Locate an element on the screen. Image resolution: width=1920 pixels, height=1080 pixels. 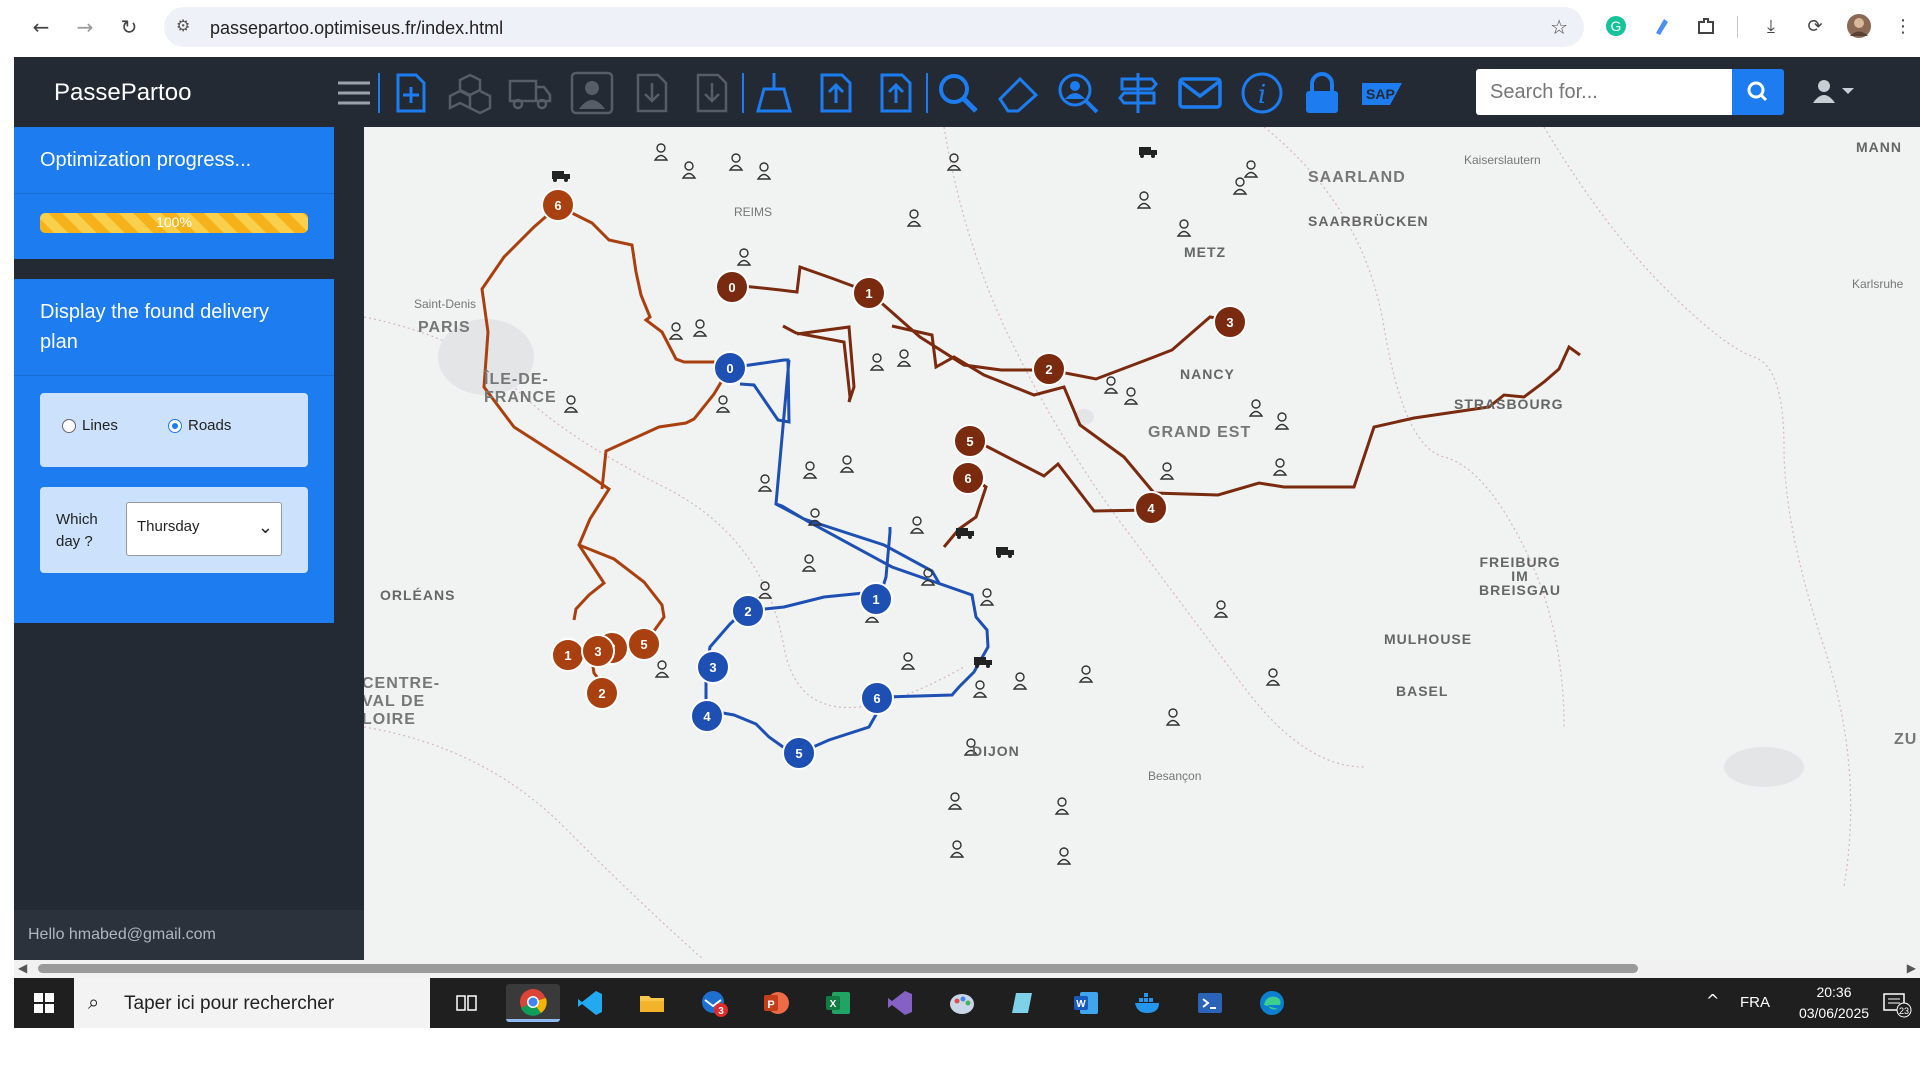
scroll-left-icon: ◀ is located at coordinates (22, 968).